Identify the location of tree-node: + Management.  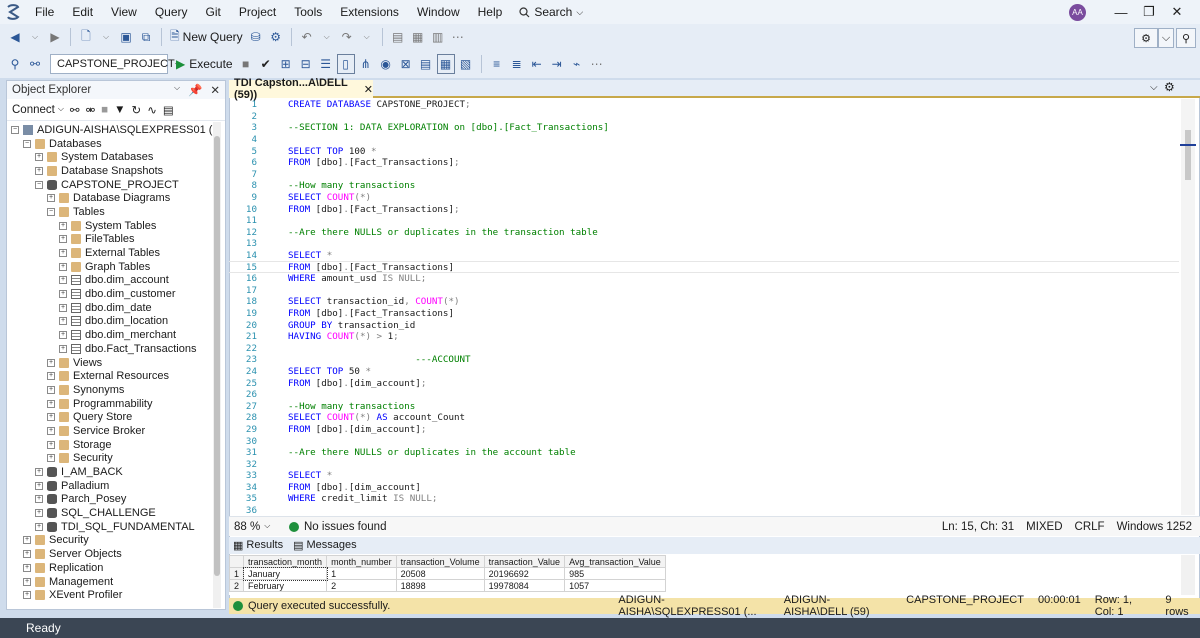
(110, 582).